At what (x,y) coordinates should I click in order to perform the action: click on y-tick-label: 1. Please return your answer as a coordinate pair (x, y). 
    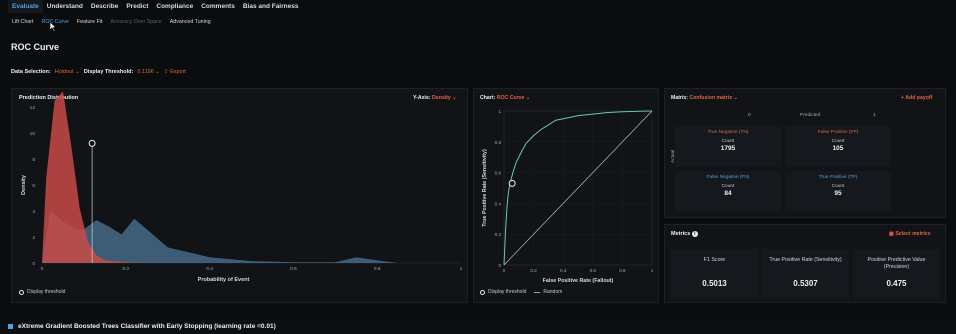
    Looking at the image, I should click on (499, 111).